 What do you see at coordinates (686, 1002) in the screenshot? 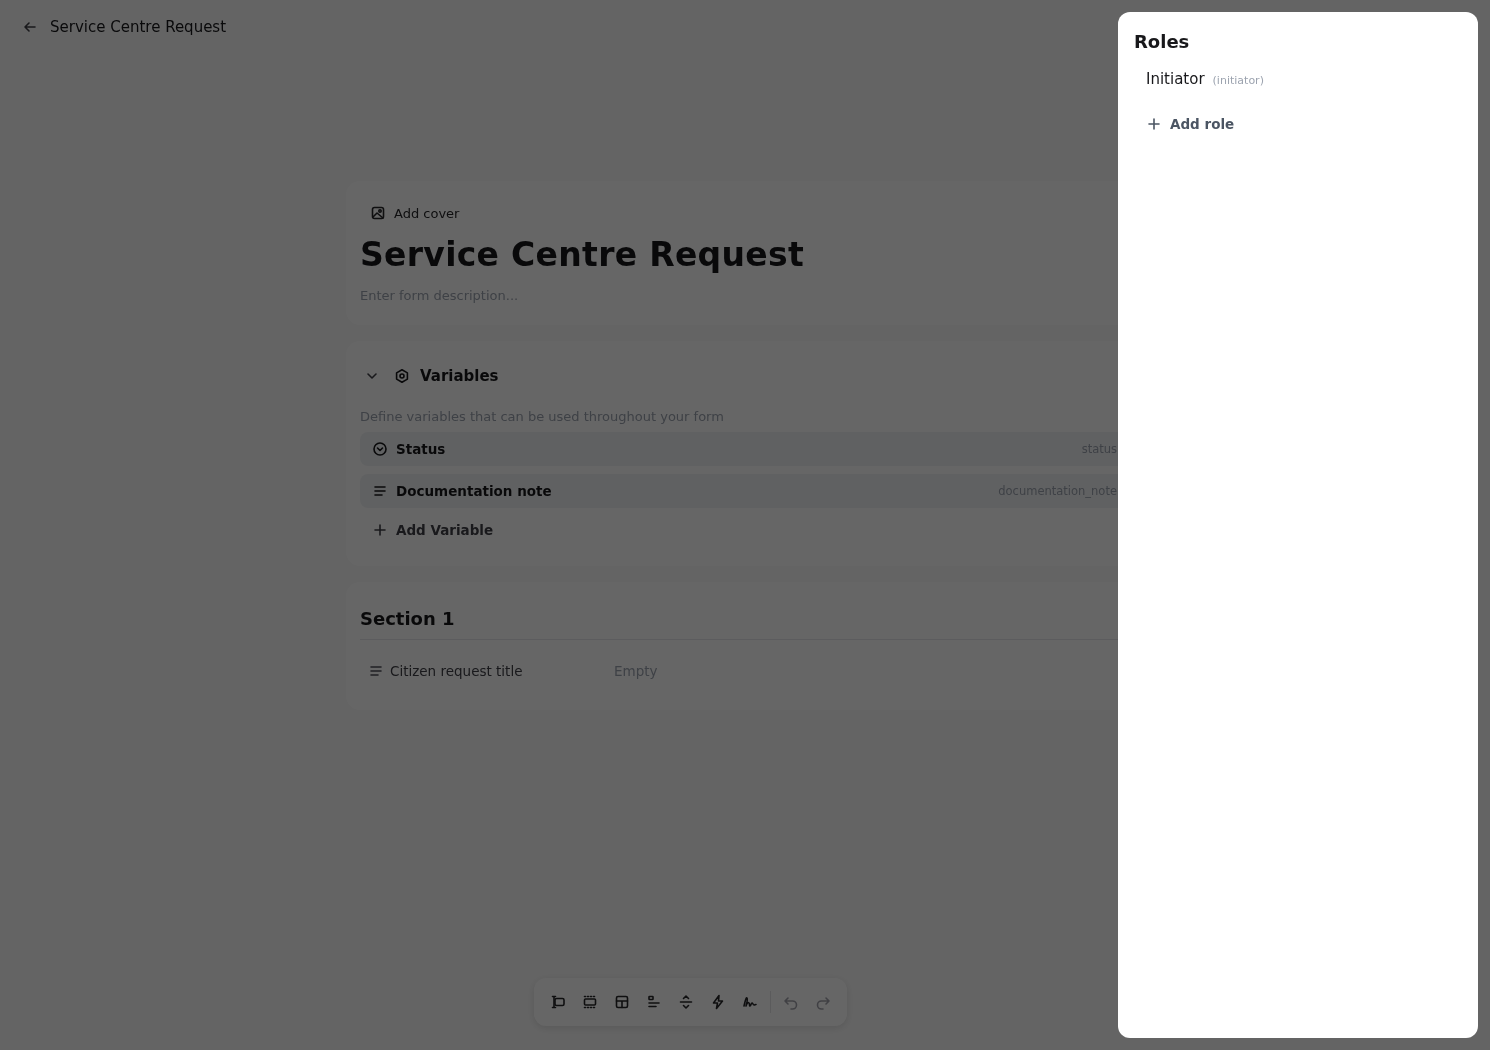
I see `expand-vertical-icon` at bounding box center [686, 1002].